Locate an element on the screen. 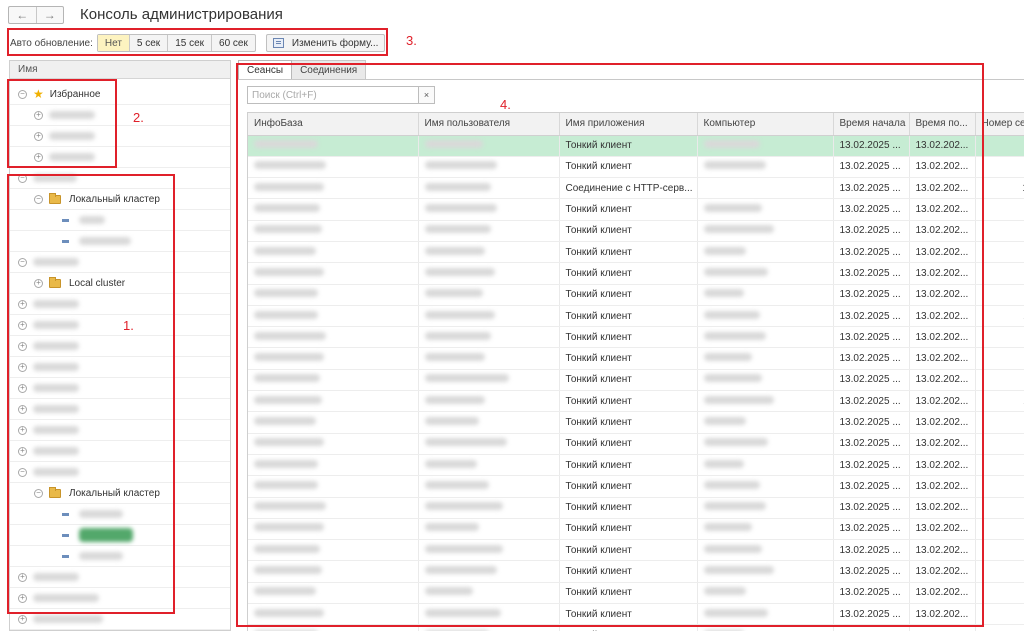 This screenshot has width=1024, height=631. tree-header-name: Имя is located at coordinates (120, 70).